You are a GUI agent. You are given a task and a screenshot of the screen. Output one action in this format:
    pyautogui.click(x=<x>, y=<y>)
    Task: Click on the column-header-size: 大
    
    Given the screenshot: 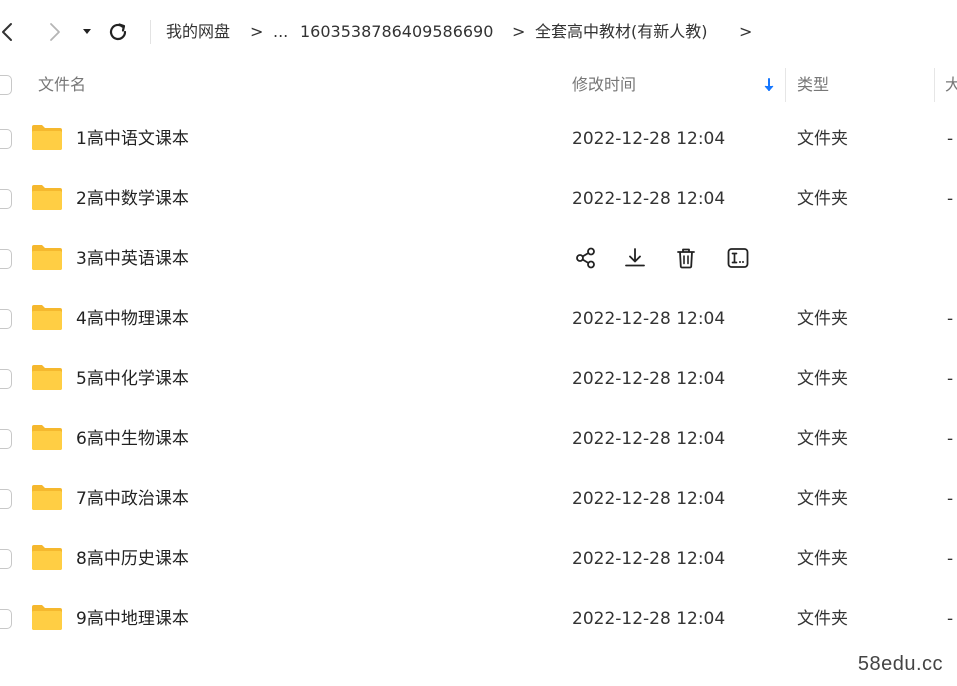 What is the action you would take?
    pyautogui.click(x=951, y=85)
    